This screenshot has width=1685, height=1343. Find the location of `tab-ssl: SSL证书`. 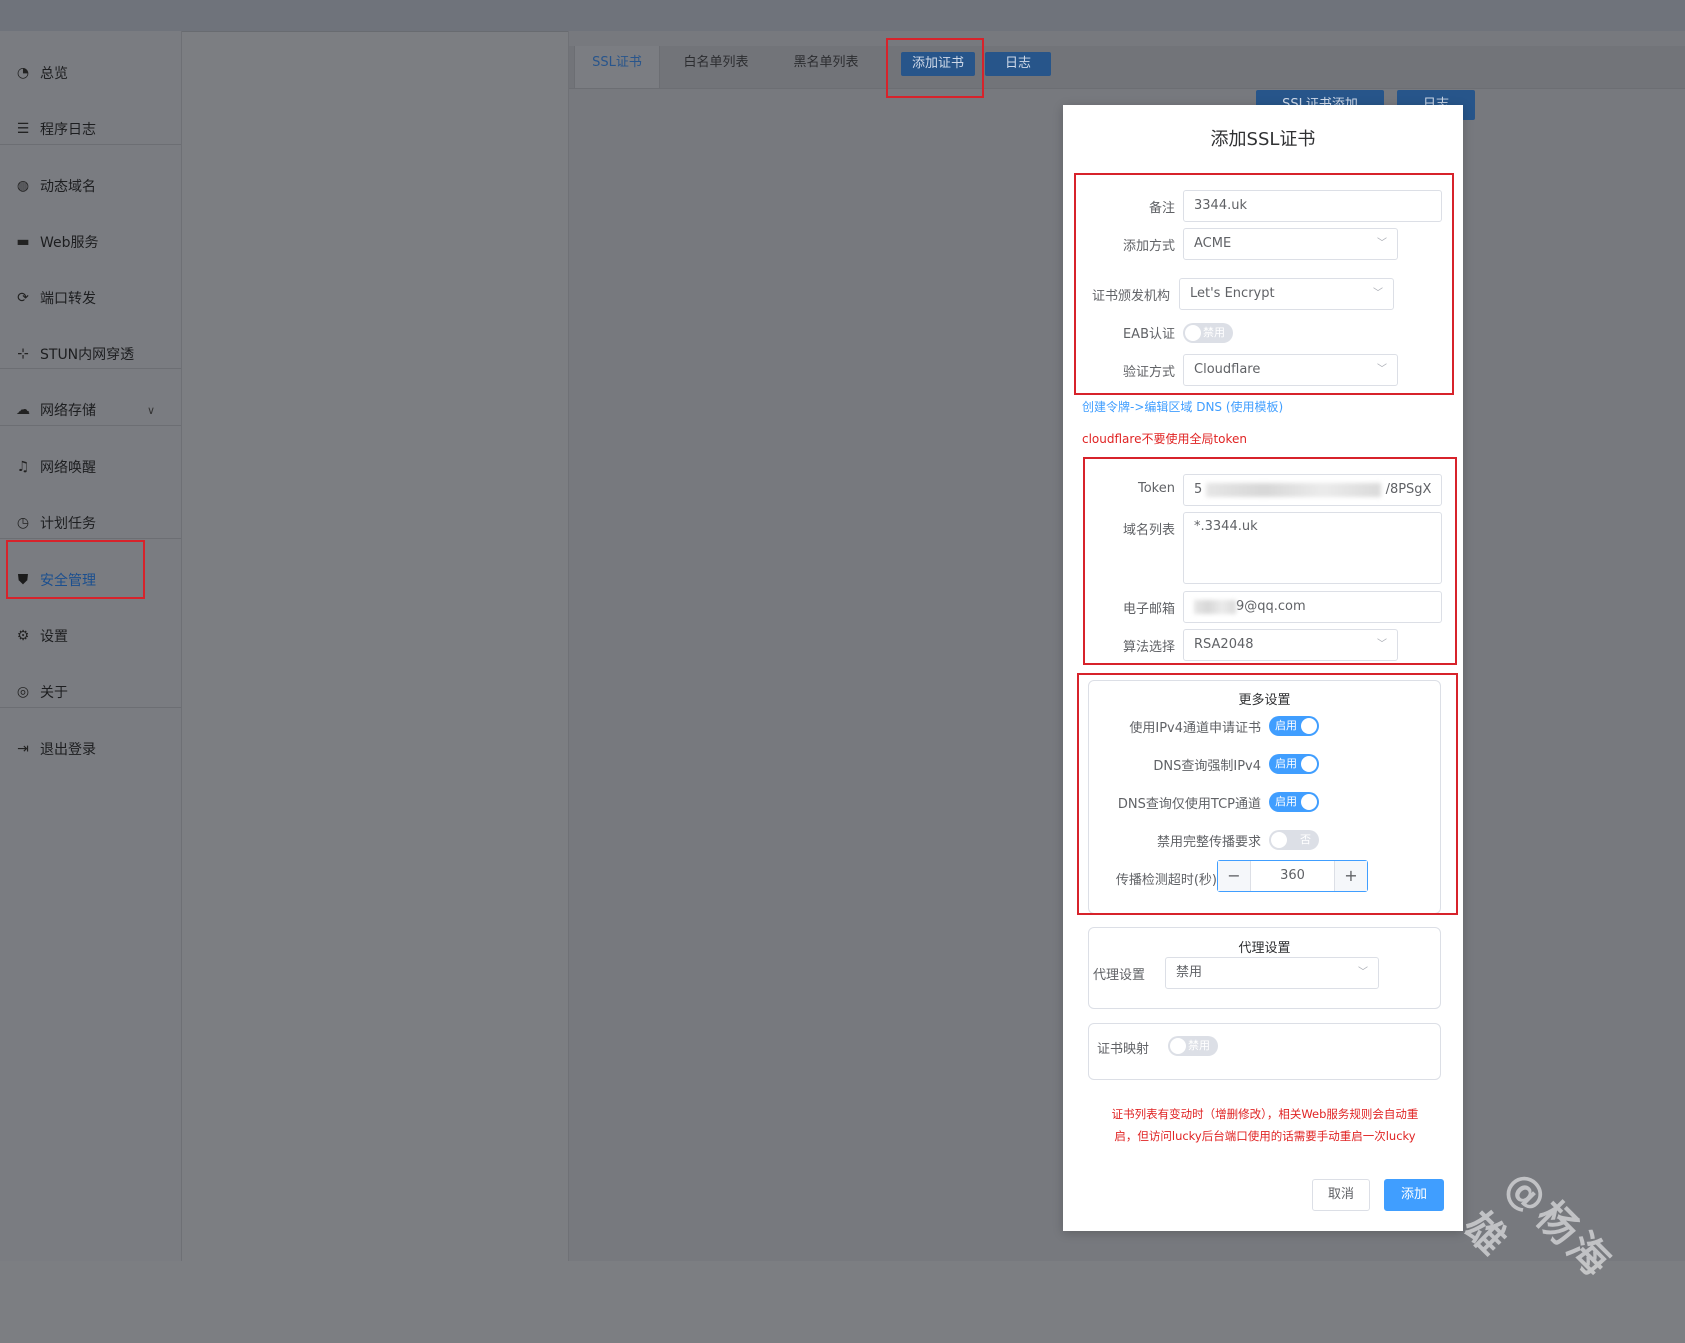

tab-ssl: SSL证书 is located at coordinates (617, 67).